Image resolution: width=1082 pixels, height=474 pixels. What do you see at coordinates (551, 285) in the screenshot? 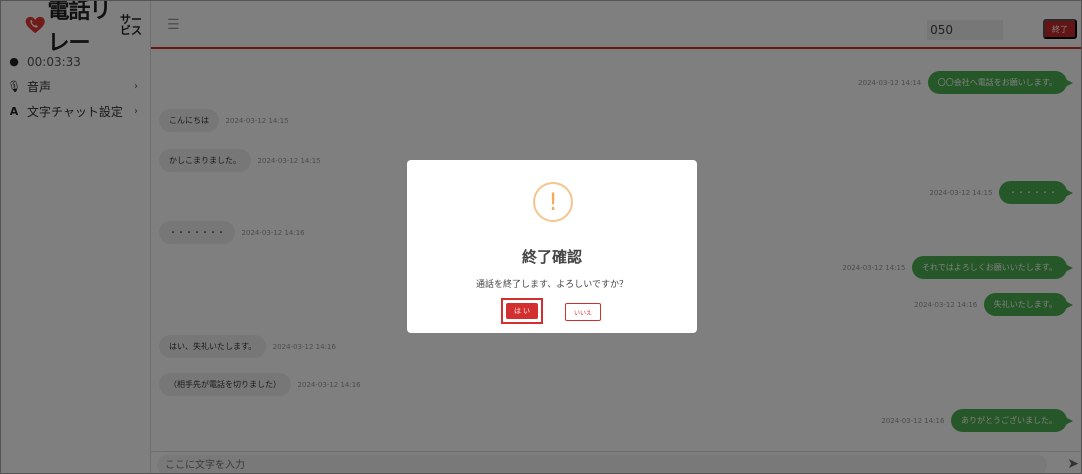
I see `dialog-message: 通話を終了します、よろしいですか？` at bounding box center [551, 285].